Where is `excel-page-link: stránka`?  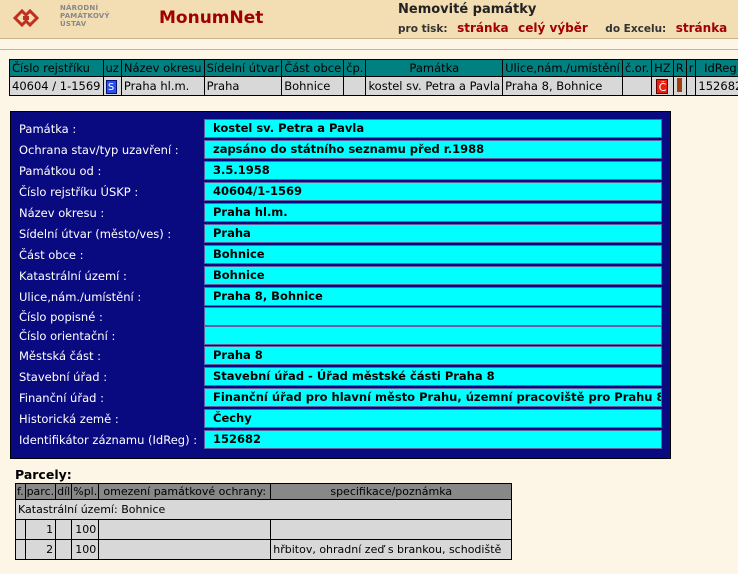
excel-page-link: stránka is located at coordinates (702, 28).